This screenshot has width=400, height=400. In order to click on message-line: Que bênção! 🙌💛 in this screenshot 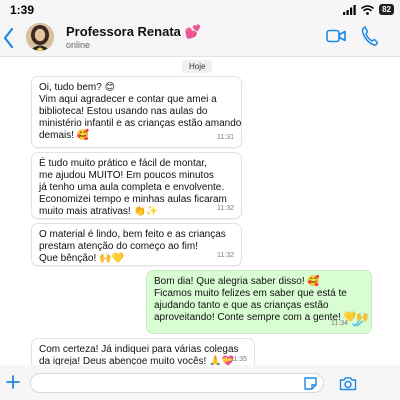, I will do `click(81, 258)`.